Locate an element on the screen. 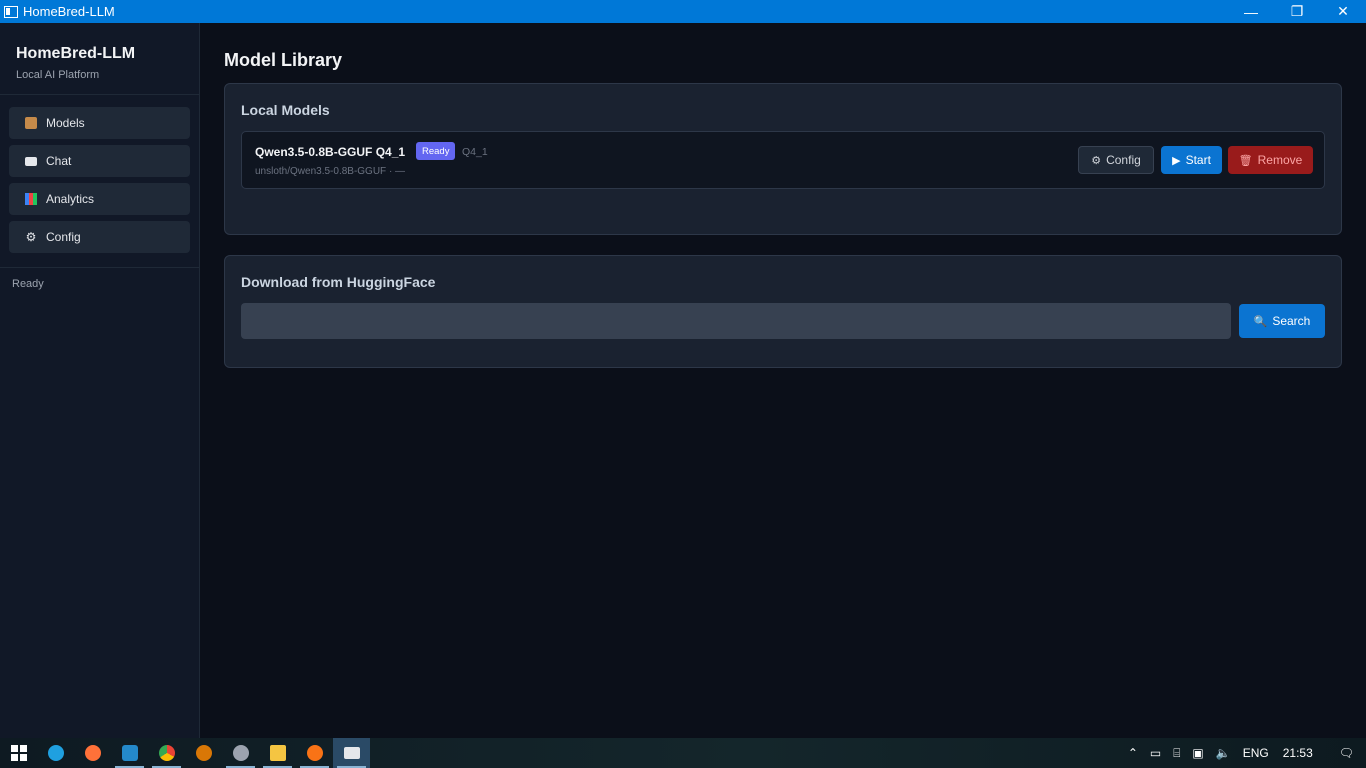 The height and width of the screenshot is (768, 1366). page-title: Model Library is located at coordinates (283, 60).